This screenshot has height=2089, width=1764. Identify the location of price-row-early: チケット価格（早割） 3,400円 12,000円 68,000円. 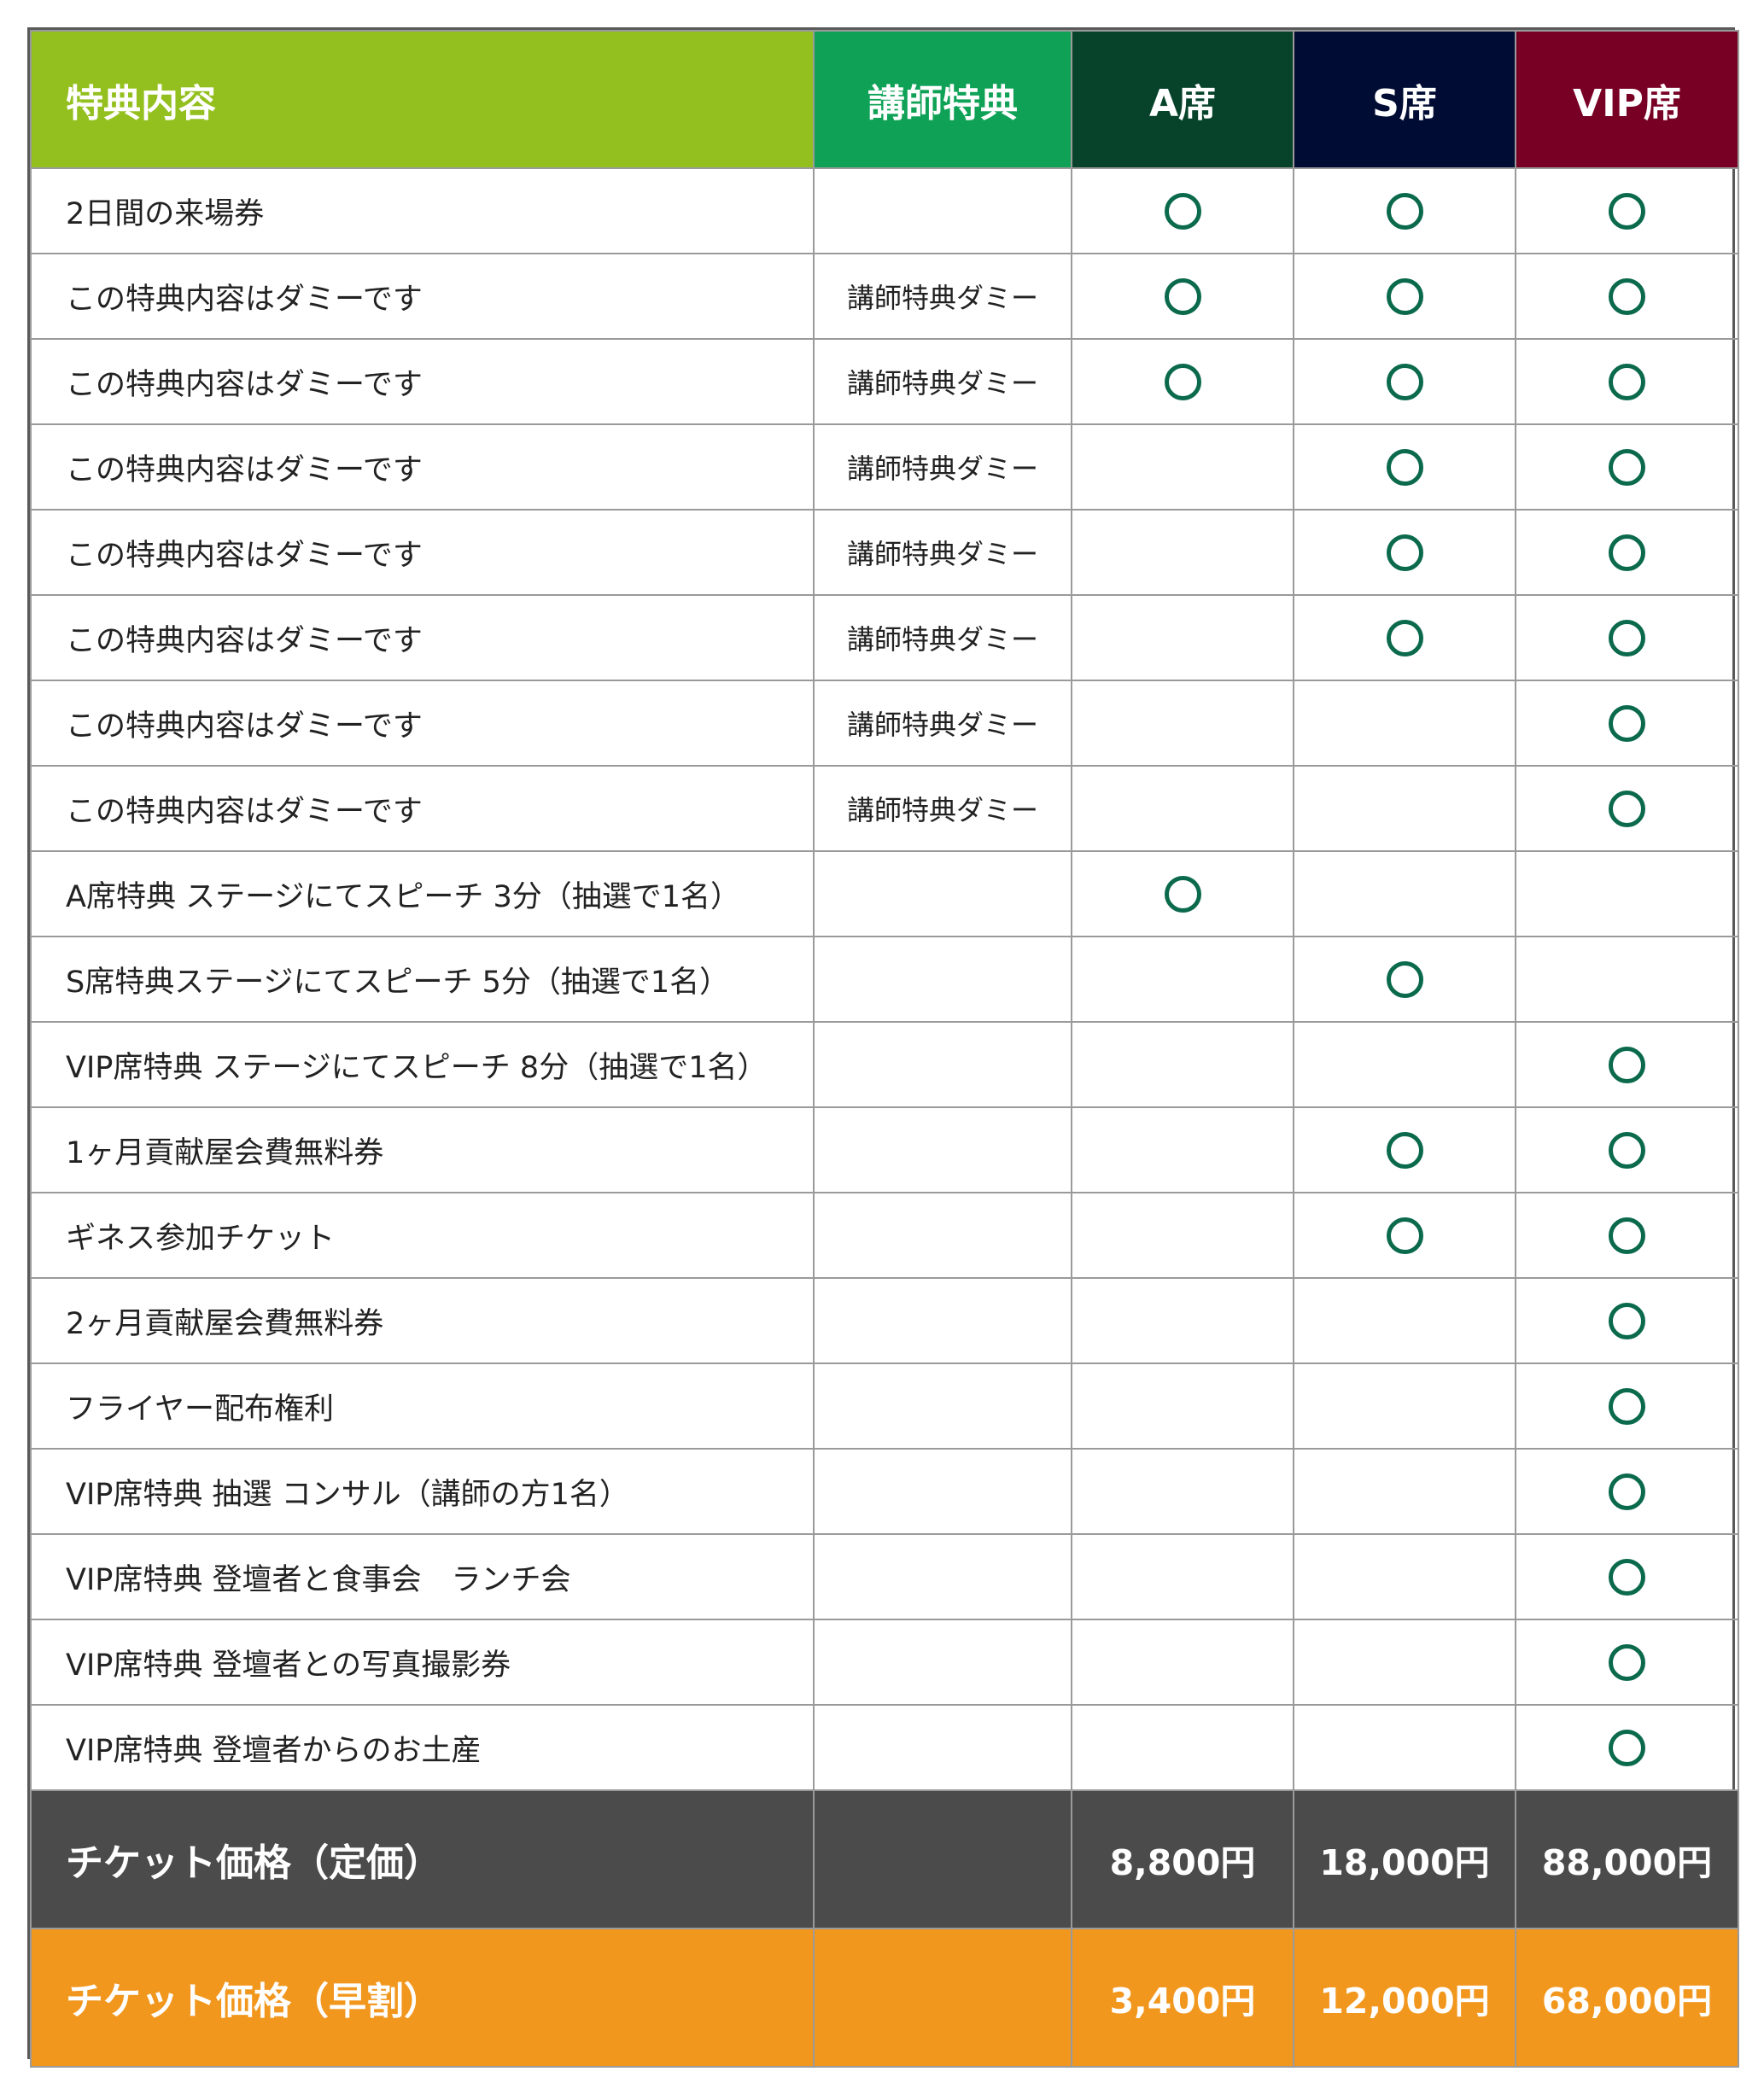
(884, 1998).